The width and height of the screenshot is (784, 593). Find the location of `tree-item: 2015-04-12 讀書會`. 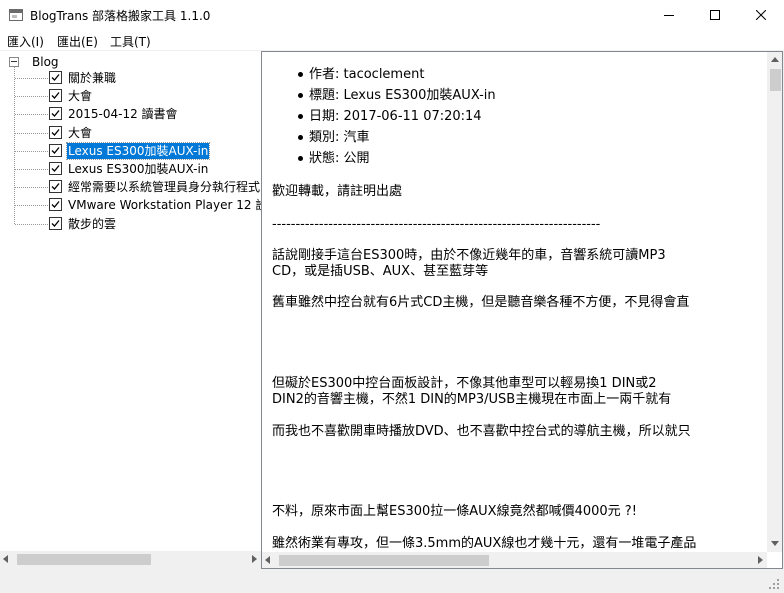

tree-item: 2015-04-12 讀書會 is located at coordinates (130, 114).